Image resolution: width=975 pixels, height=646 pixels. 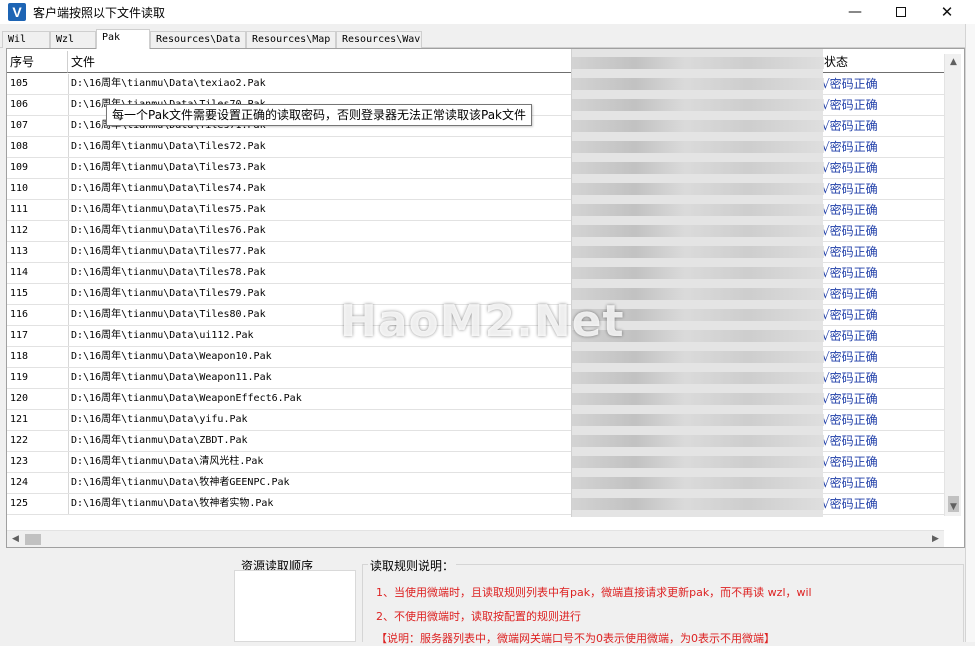 What do you see at coordinates (37, 62) in the screenshot?
I see `column-header-index: 序号` at bounding box center [37, 62].